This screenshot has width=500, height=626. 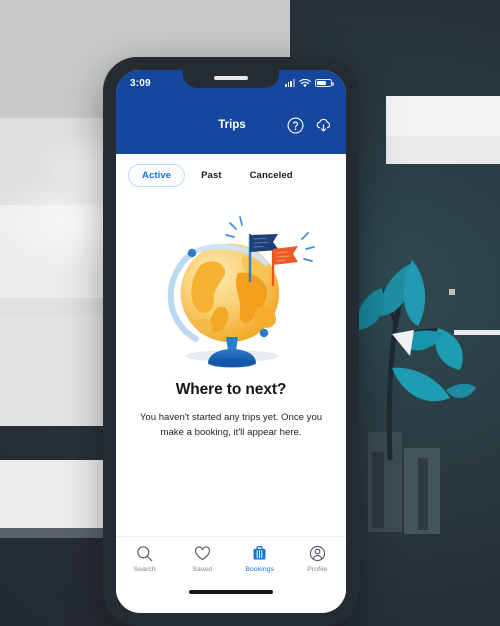 What do you see at coordinates (289, 83) in the screenshot?
I see `cellular-signal-icon` at bounding box center [289, 83].